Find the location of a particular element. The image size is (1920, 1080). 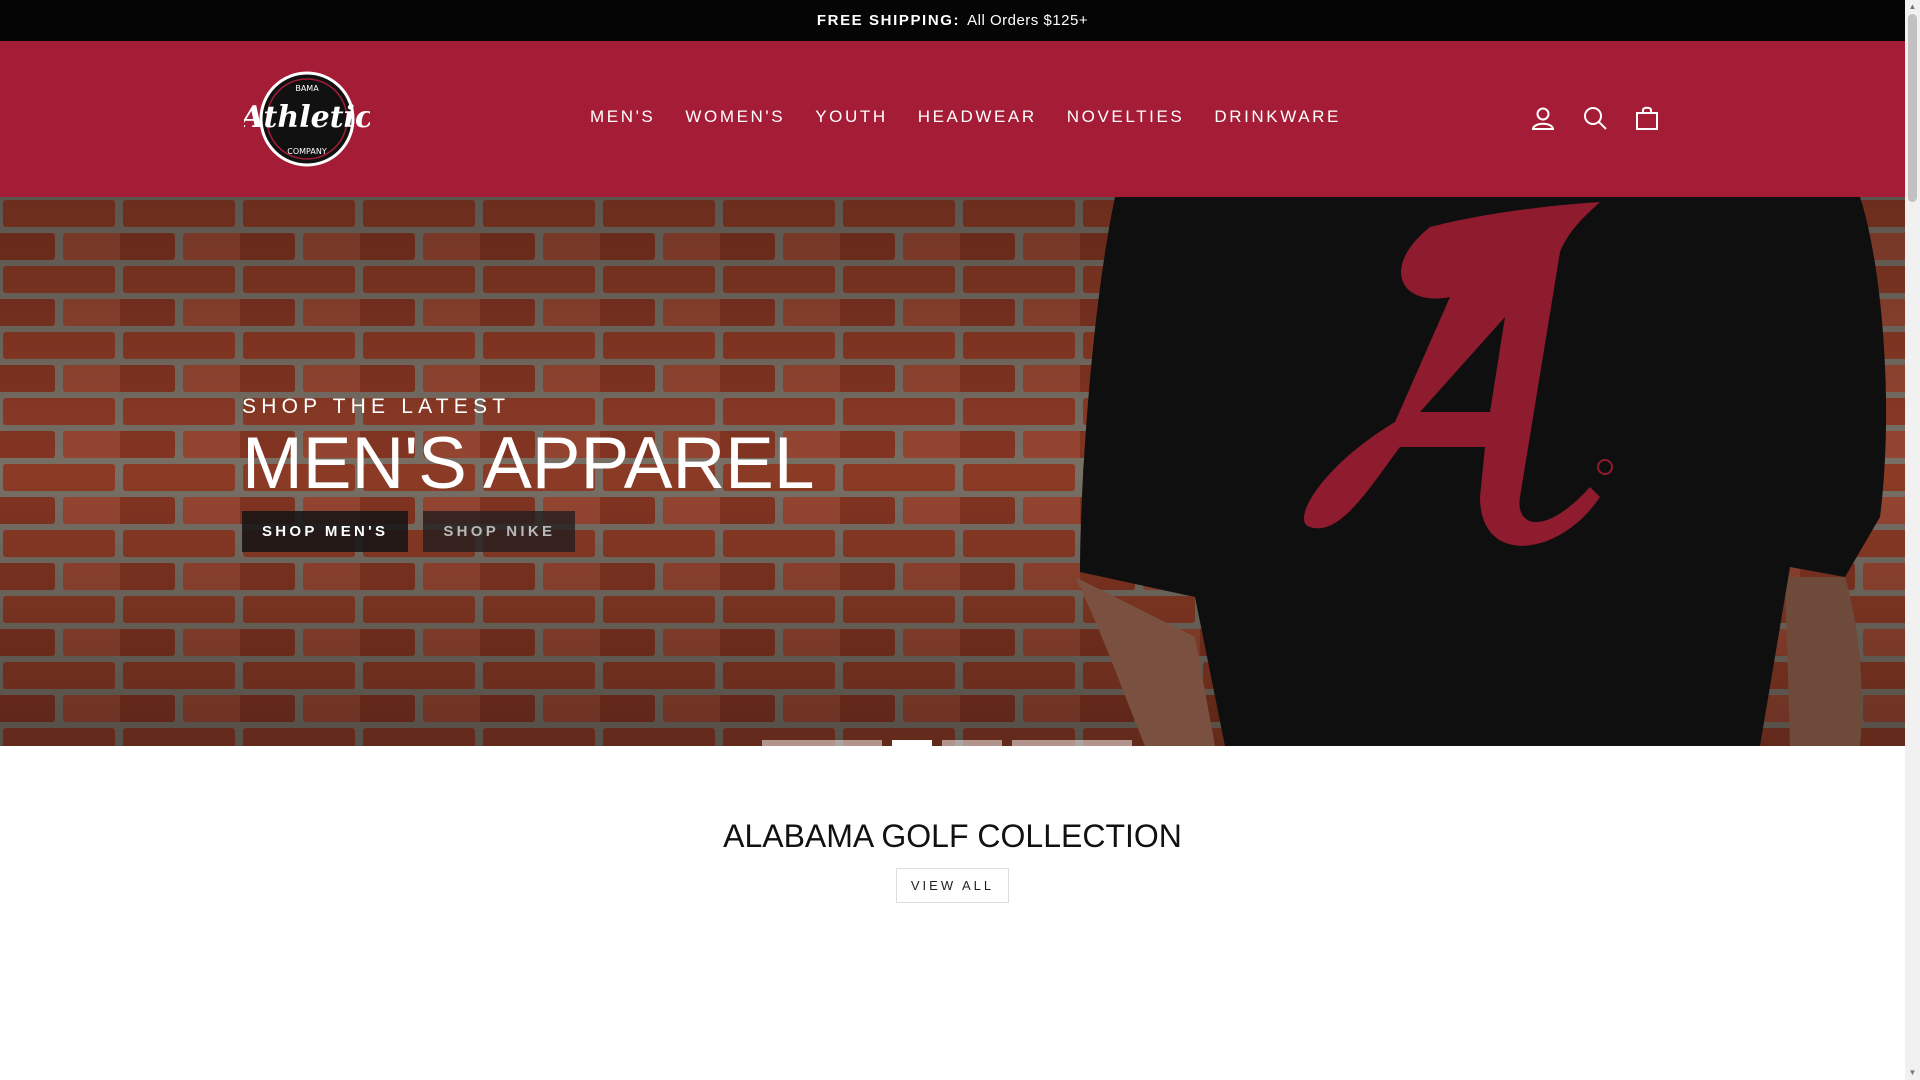

brand-logo: BAMA Athletic COMPANY is located at coordinates (305, 119).